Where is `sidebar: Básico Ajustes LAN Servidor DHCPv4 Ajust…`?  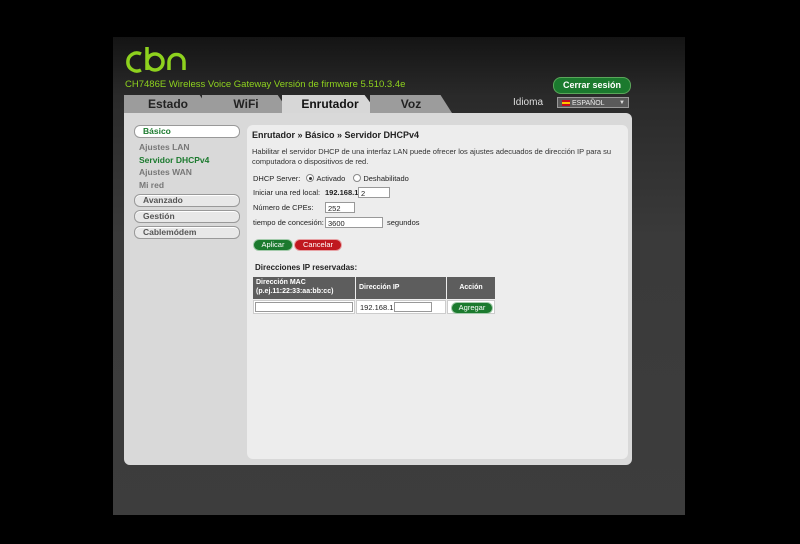 sidebar: Básico Ajustes LAN Servidor DHCPv4 Ajust… is located at coordinates (187, 183).